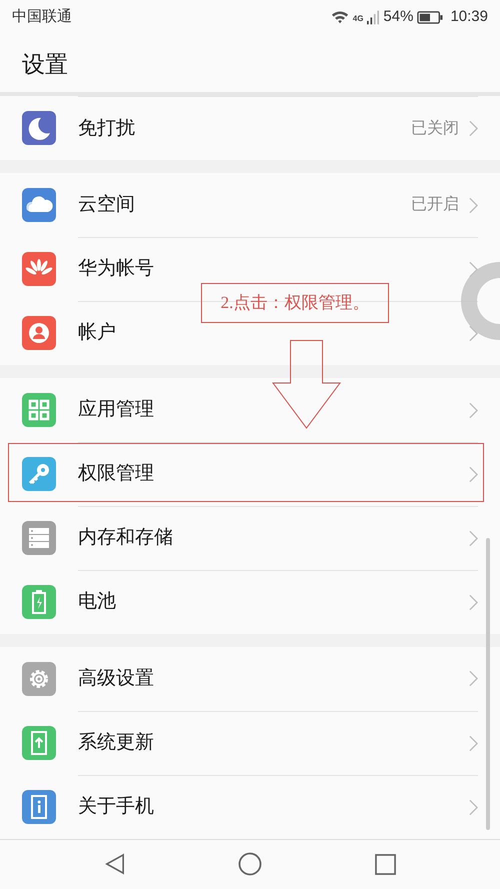 This screenshot has height=889, width=500. What do you see at coordinates (435, 205) in the screenshot?
I see `item-value: 已开启` at bounding box center [435, 205].